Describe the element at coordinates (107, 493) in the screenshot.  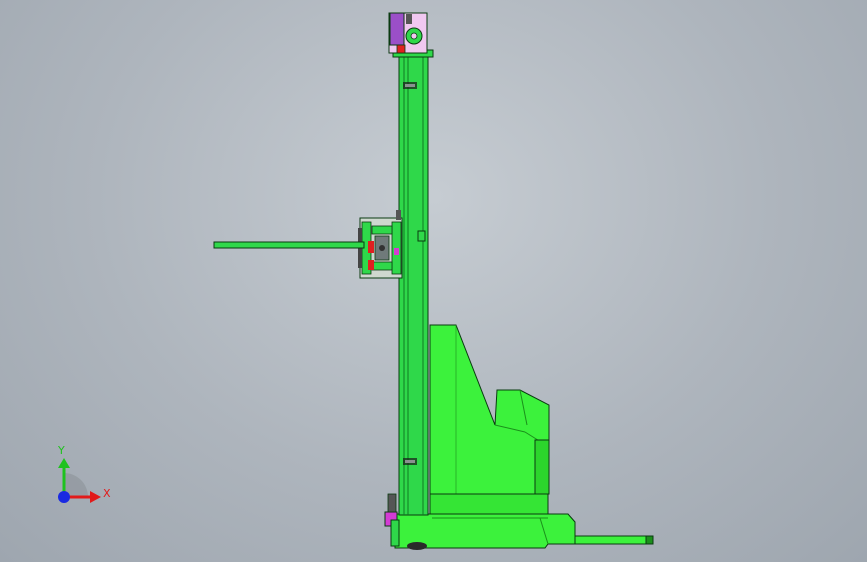
I see `x-axis-label: X` at that location.